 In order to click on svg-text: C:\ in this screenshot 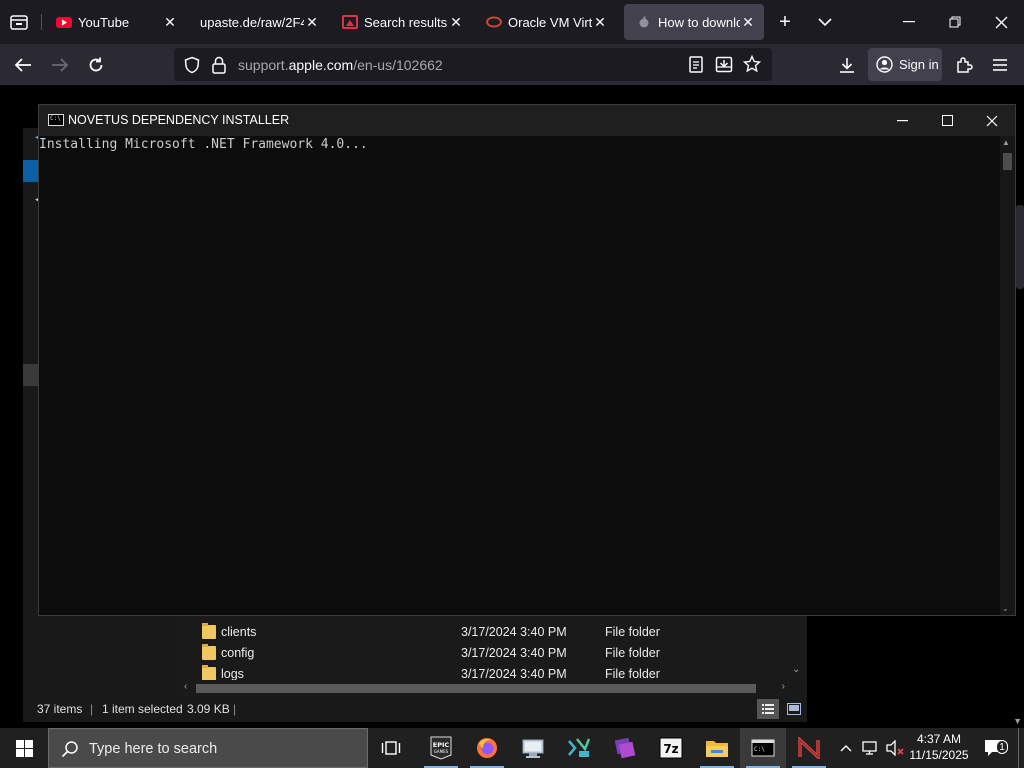, I will do `click(759, 749)`.